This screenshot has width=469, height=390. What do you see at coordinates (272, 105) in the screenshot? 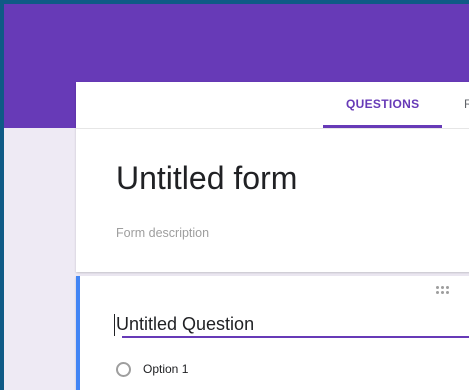
I see `tab-bar: QUESTIONS R` at bounding box center [272, 105].